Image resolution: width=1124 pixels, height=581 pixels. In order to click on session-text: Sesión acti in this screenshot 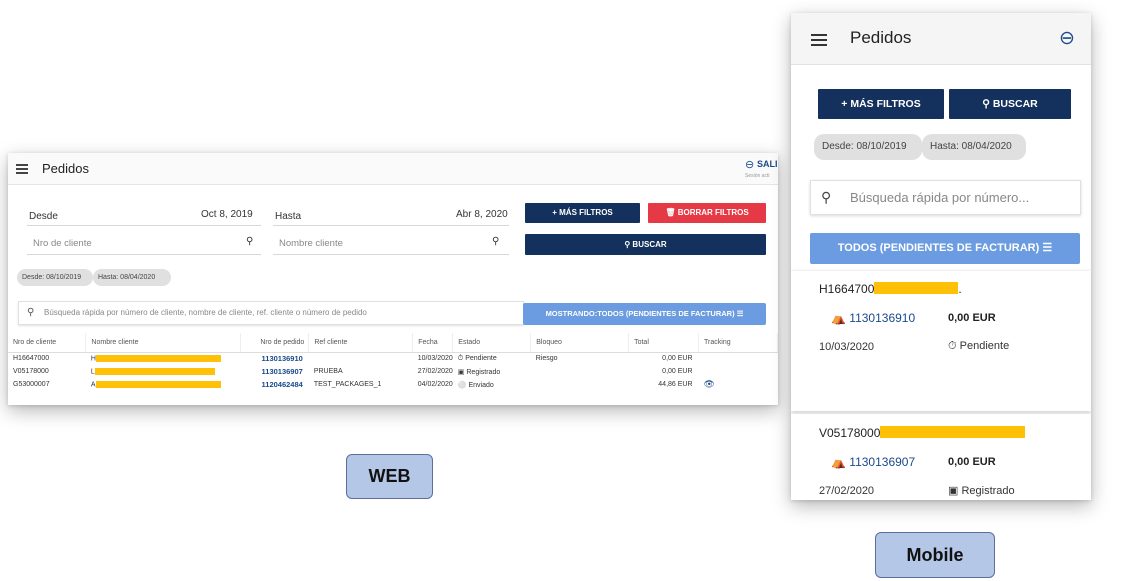, I will do `click(757, 176)`.